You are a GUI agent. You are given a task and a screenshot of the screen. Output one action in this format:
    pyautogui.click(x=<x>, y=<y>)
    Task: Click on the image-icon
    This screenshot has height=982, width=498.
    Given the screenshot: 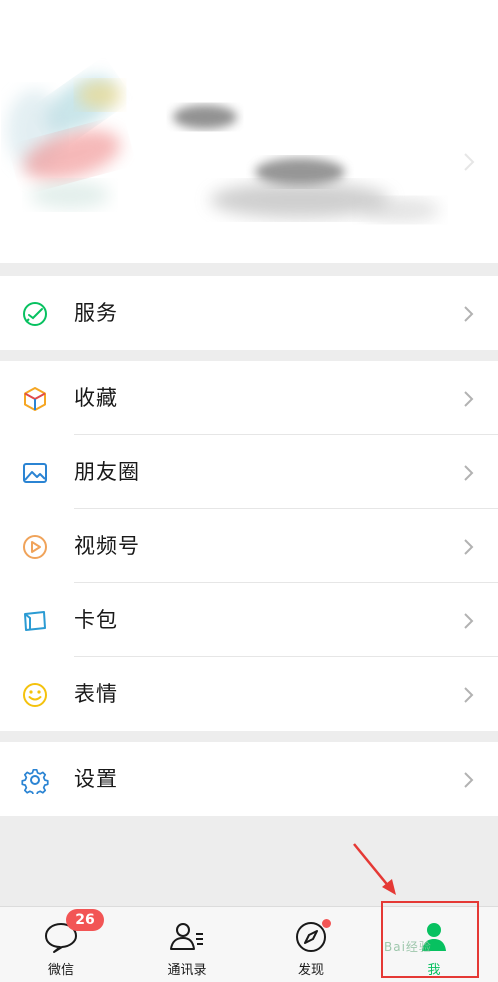 What is the action you would take?
    pyautogui.click(x=35, y=473)
    